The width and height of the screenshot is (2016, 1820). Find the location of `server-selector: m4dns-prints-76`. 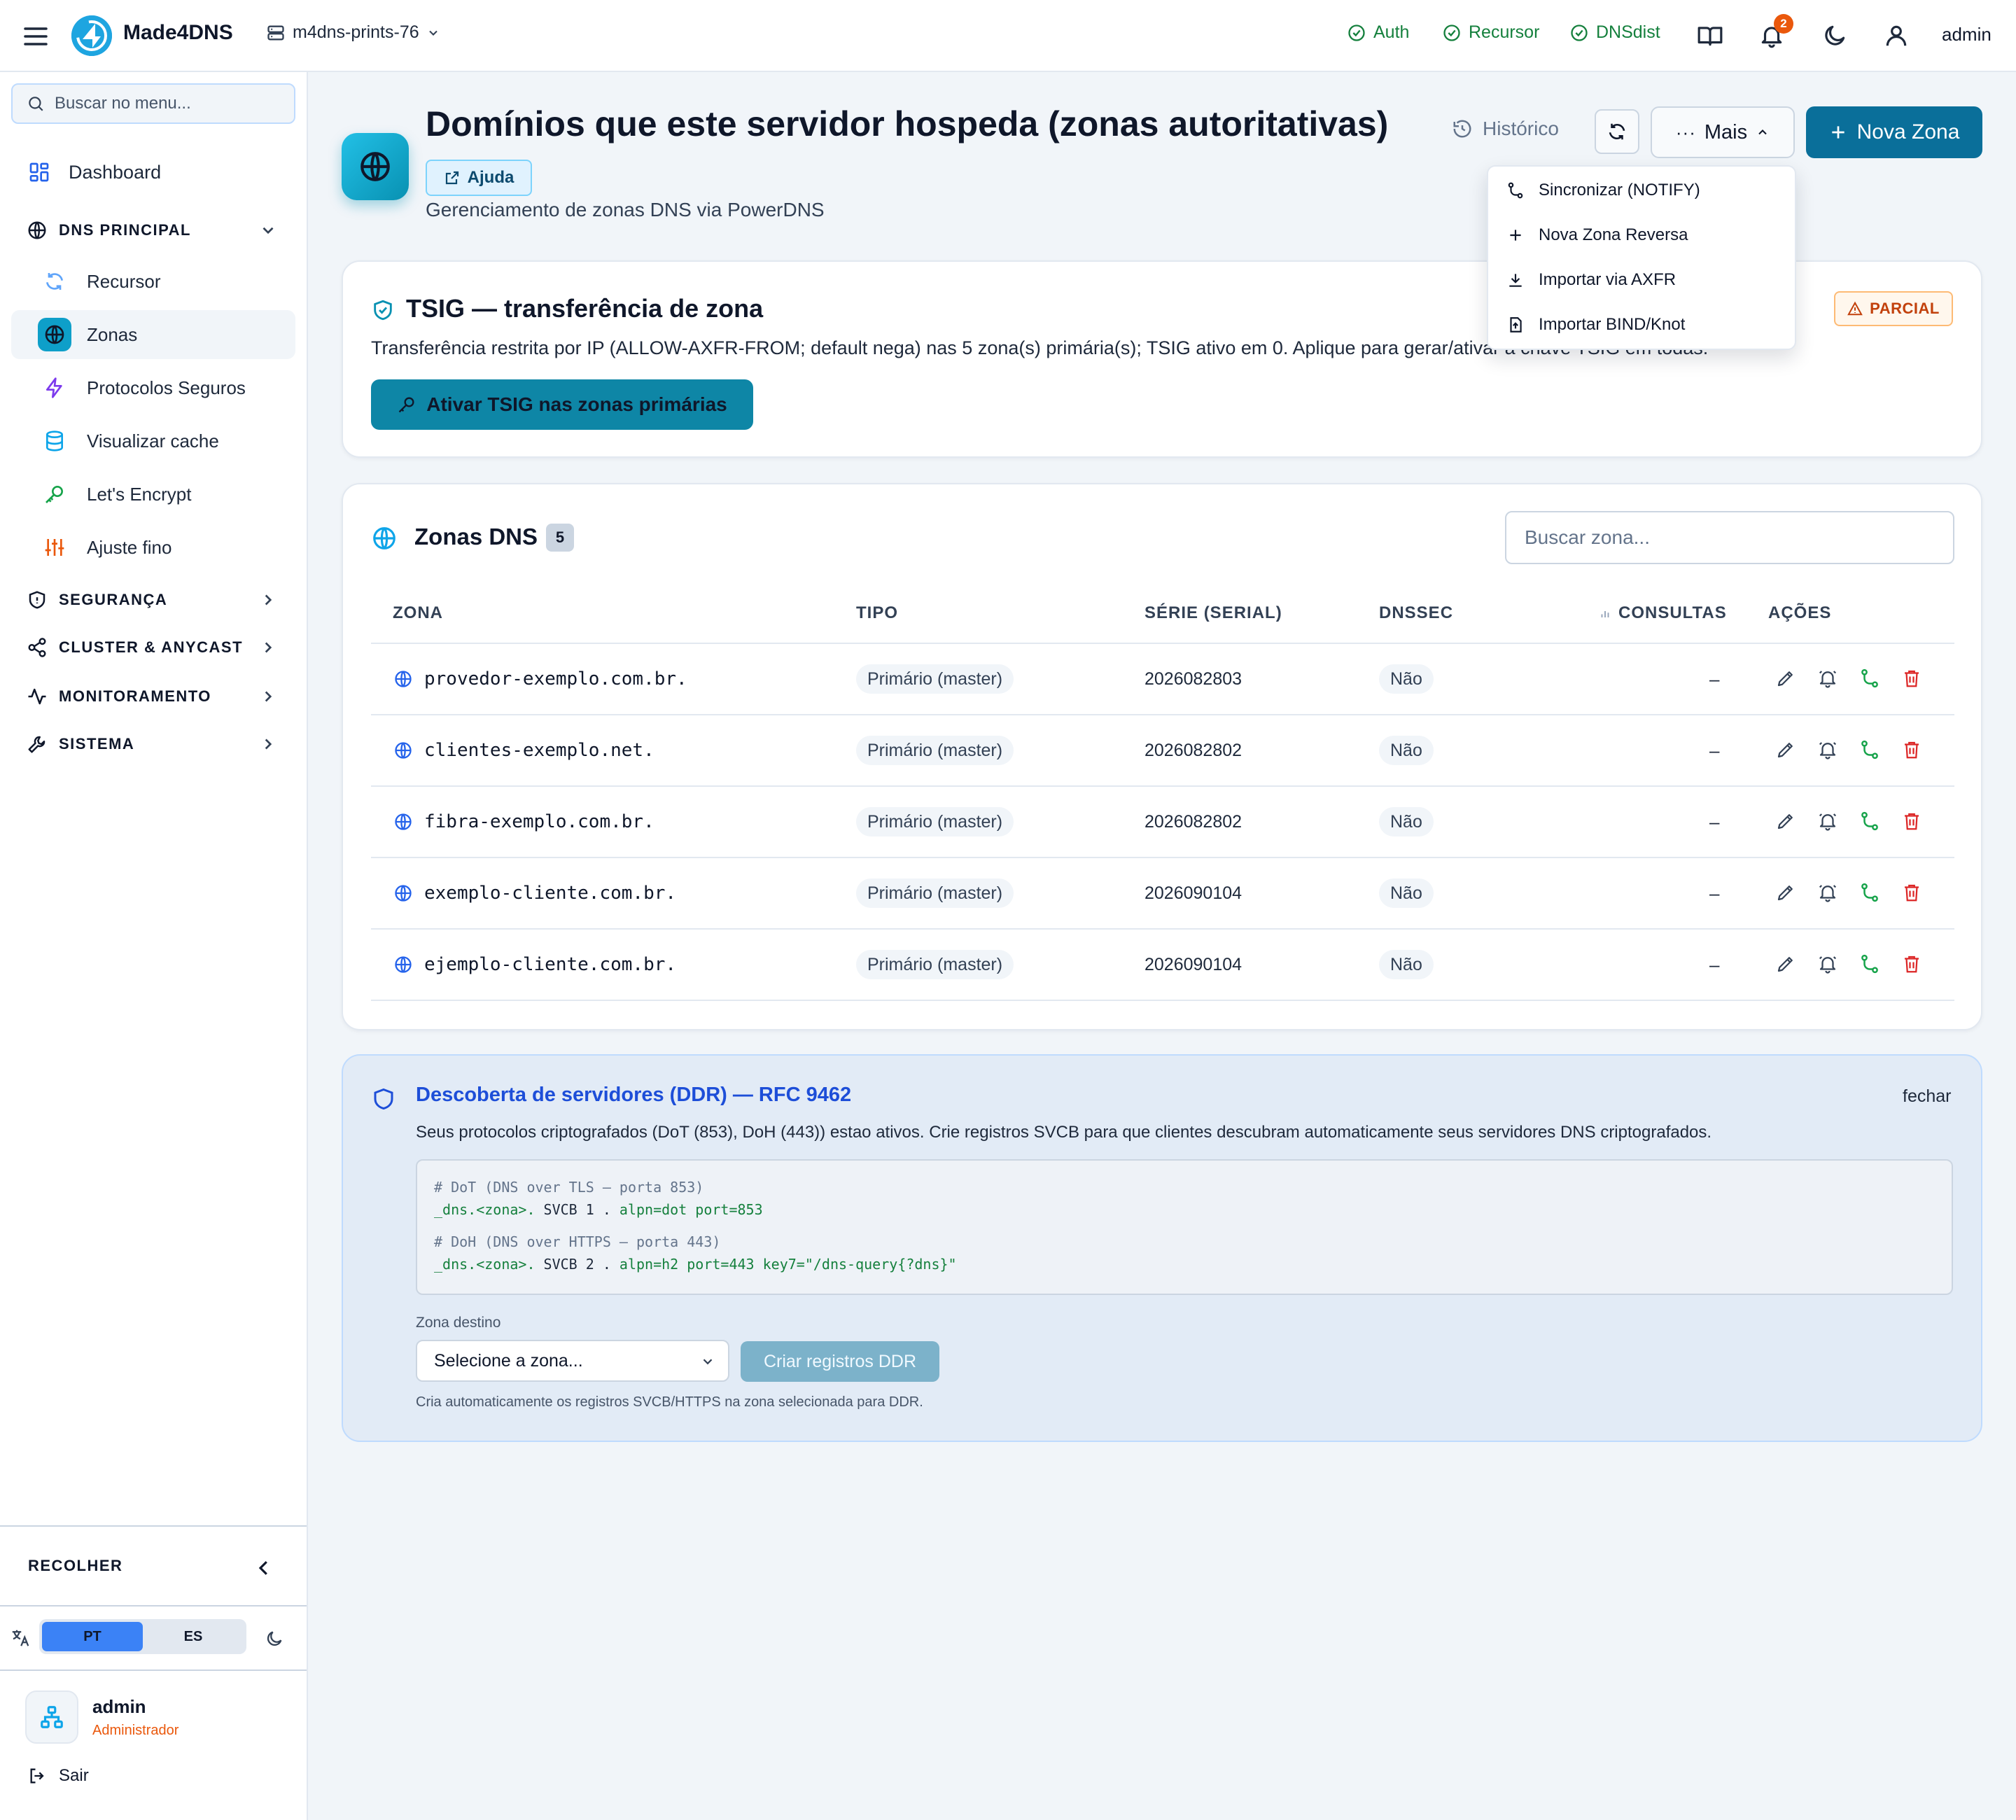

server-selector: m4dns-prints-76 is located at coordinates (353, 32).